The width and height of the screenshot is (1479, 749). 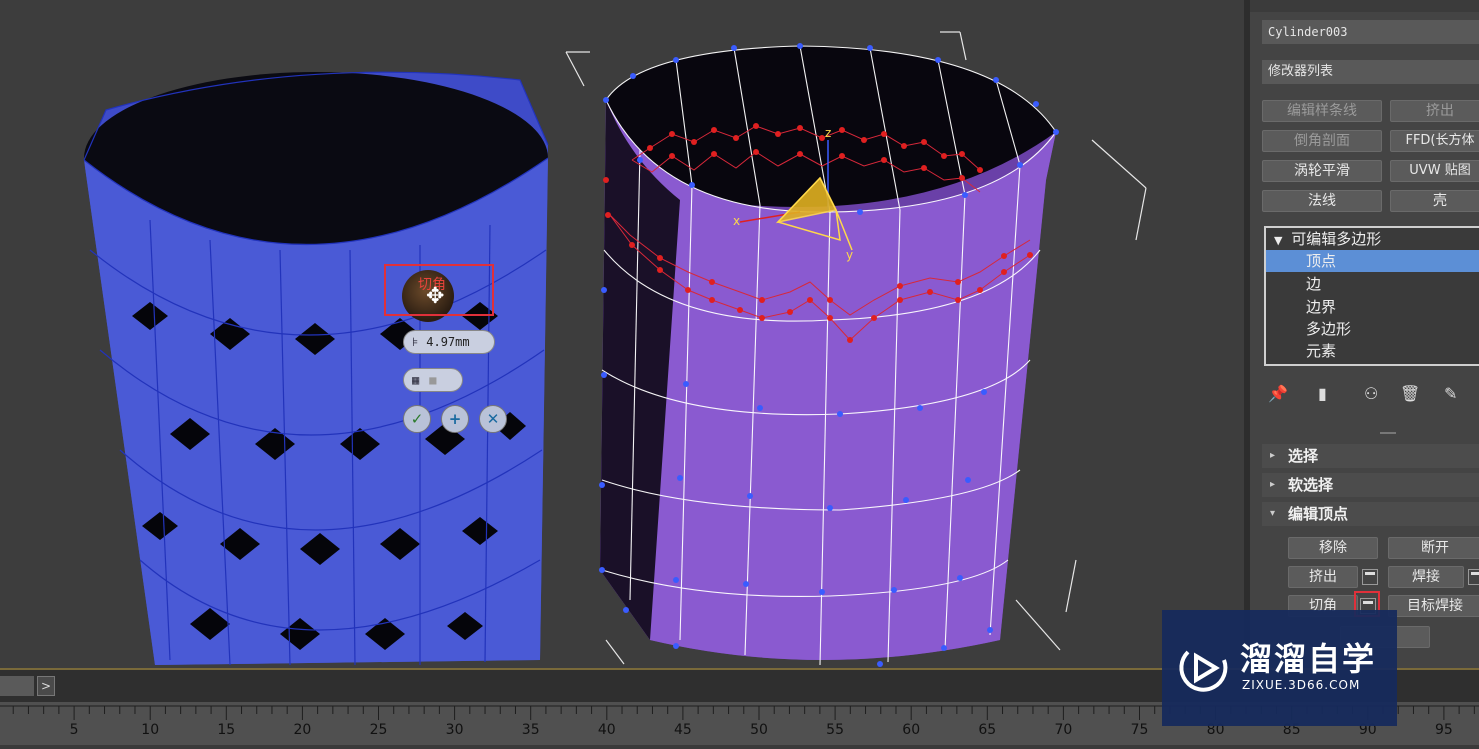 I want to click on watermark: 溜溜自学 ZIXUE.3D66.COM, so click(x=1279, y=668).